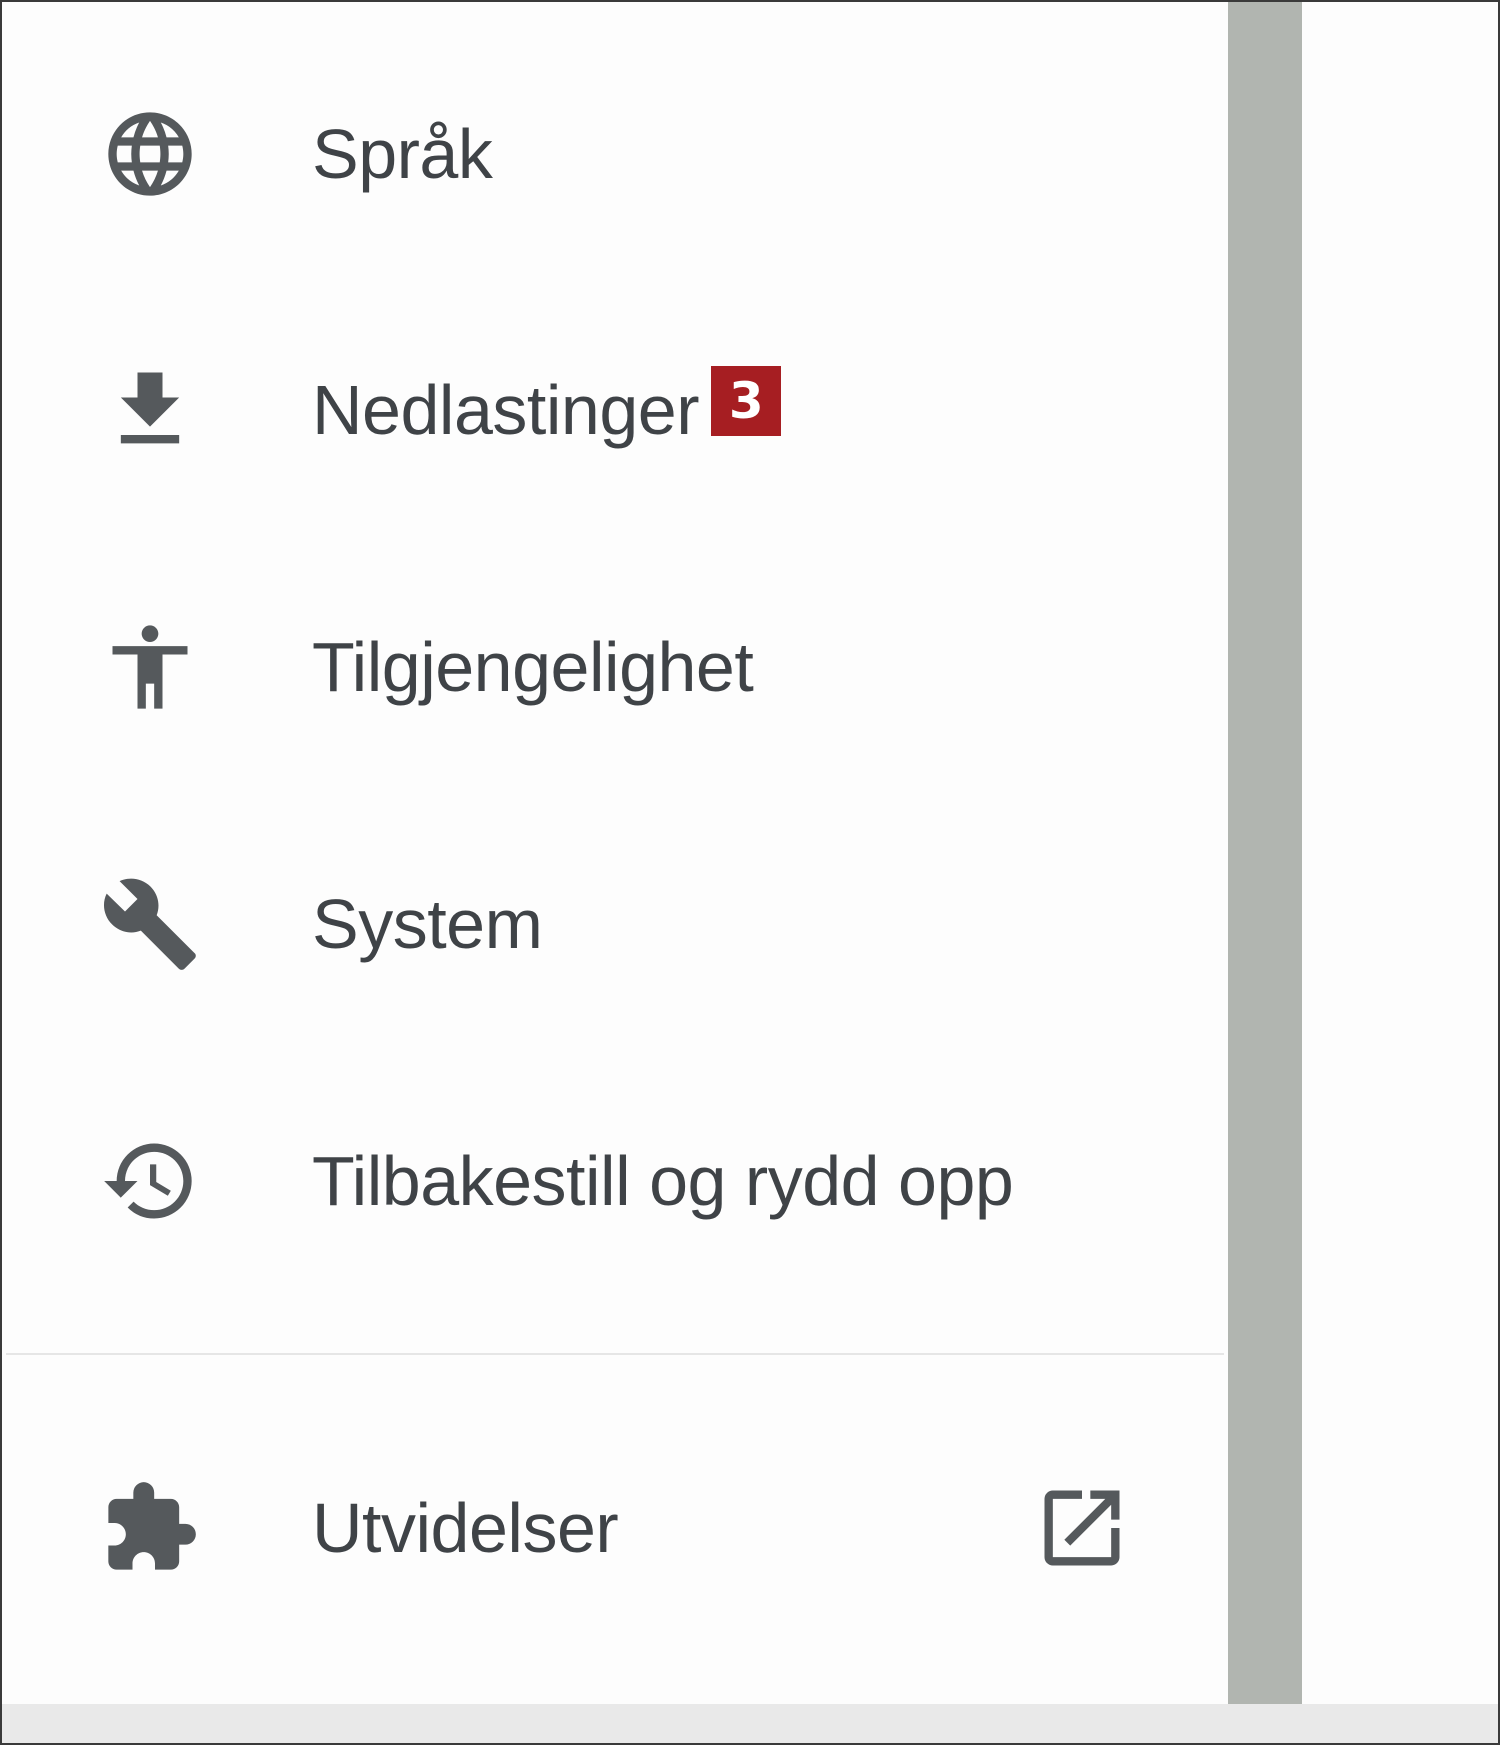  I want to click on accessibility-icon, so click(150, 667).